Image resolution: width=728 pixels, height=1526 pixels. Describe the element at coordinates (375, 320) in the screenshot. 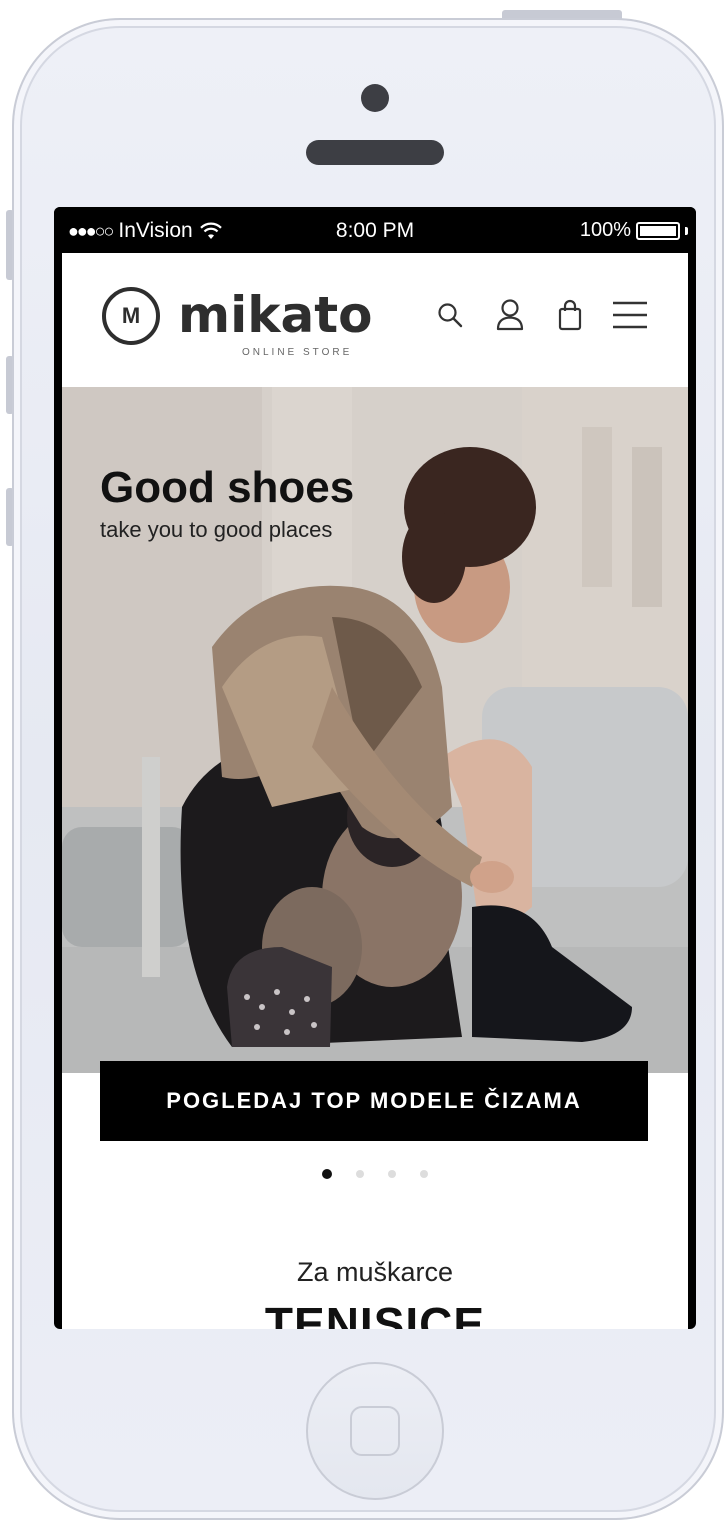

I see `site-header: M mikato ONLINE STORE` at that location.